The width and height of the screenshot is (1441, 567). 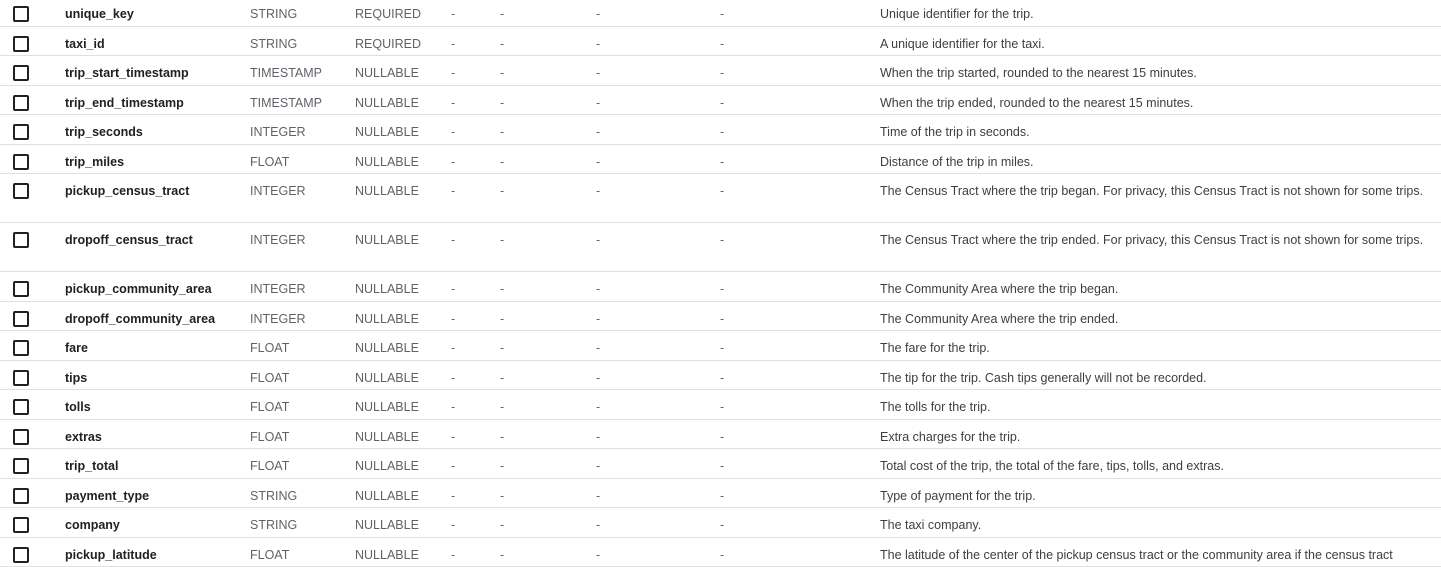 What do you see at coordinates (92, 466) in the screenshot?
I see `field-name: trip_total` at bounding box center [92, 466].